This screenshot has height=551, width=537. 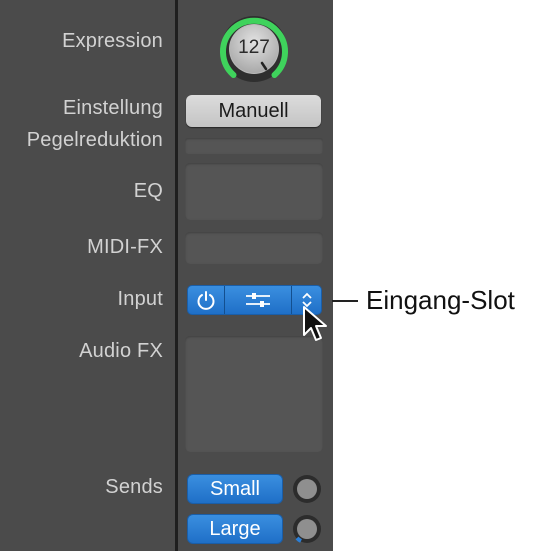 I want to click on label-midi-fx: MIDI-FX, so click(x=125, y=247).